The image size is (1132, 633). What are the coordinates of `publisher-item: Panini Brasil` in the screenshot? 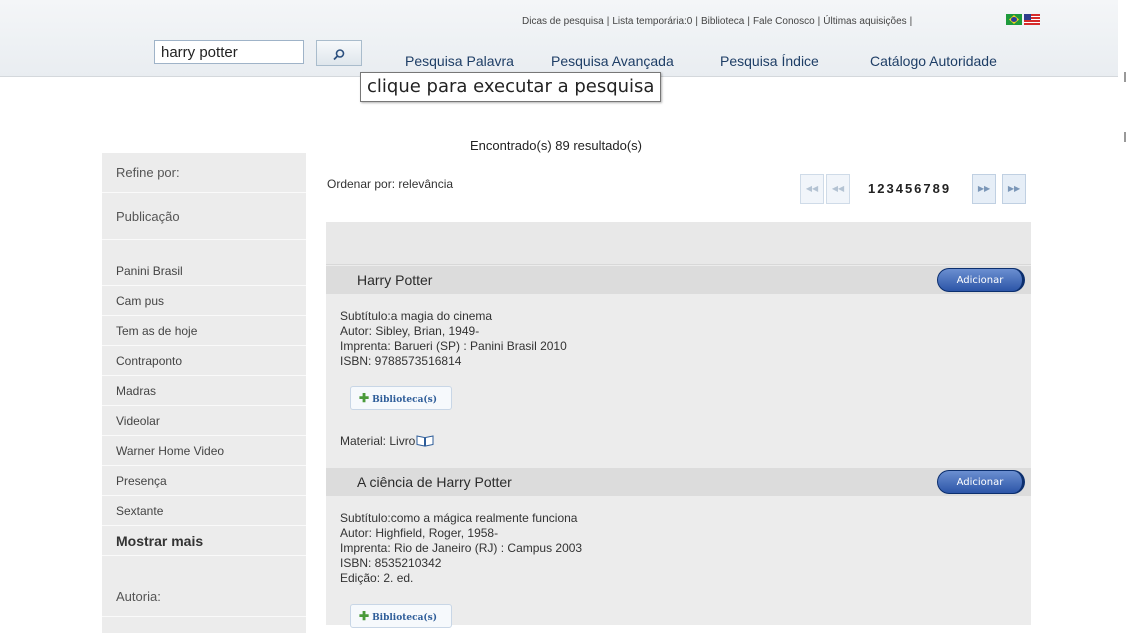 It's located at (204, 271).